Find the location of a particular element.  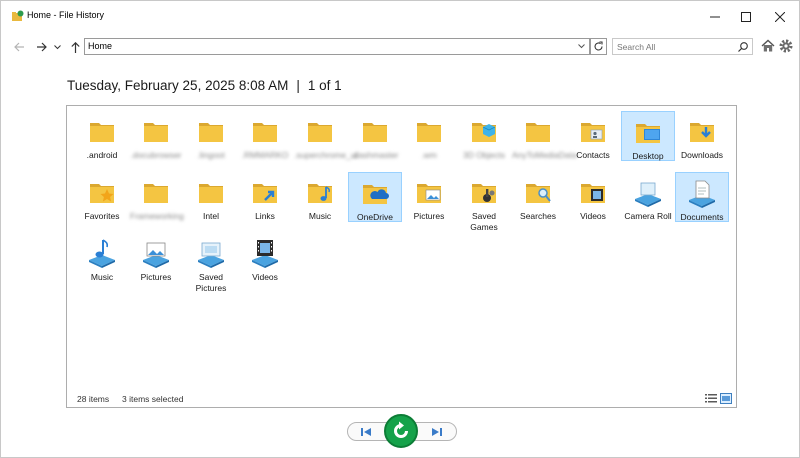

item-label: Saved Games is located at coordinates (484, 221).